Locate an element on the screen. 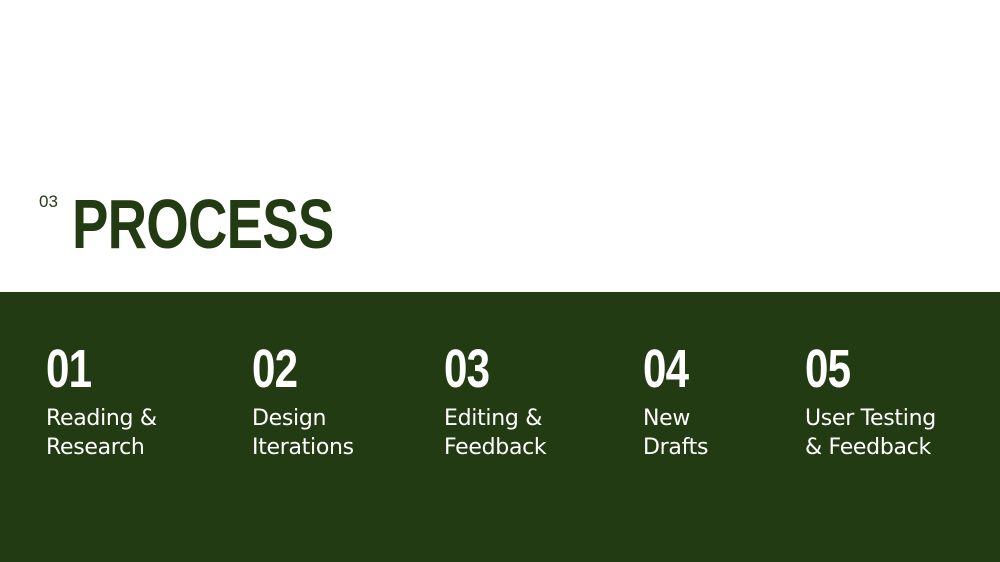 The height and width of the screenshot is (562, 1000). process-step-2: 02 Design Iterations is located at coordinates (303, 400).